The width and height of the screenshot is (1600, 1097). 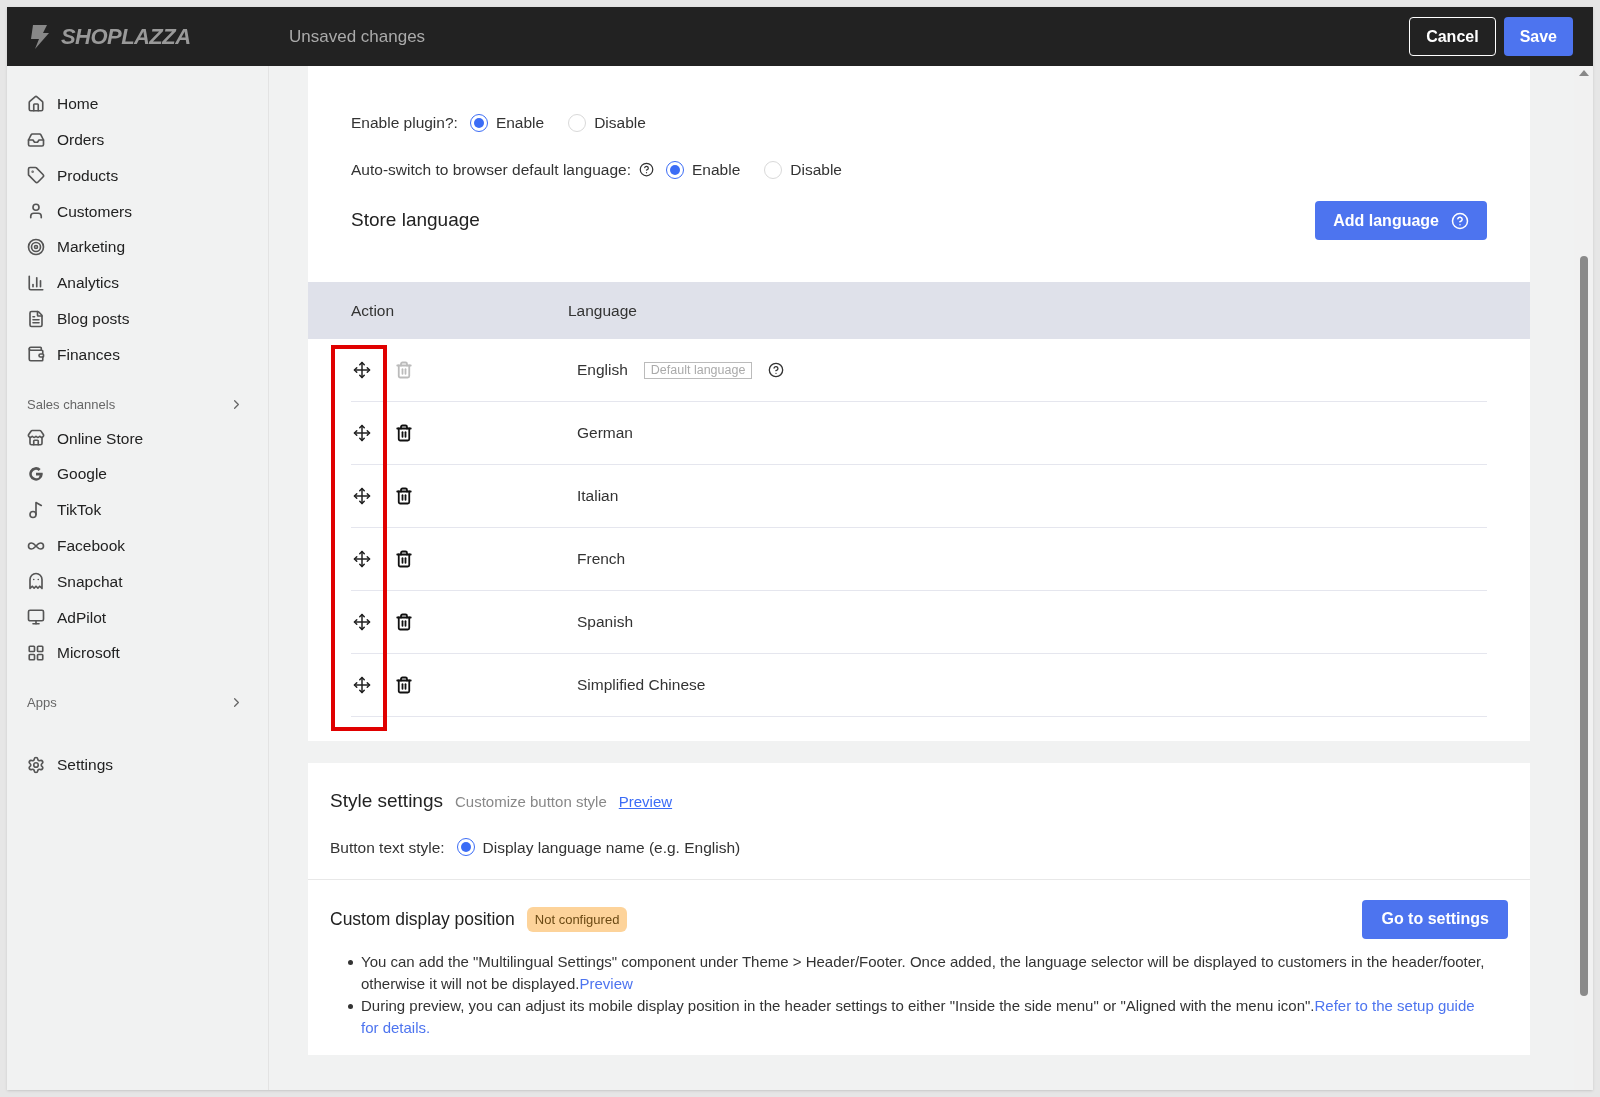 What do you see at coordinates (373, 310) in the screenshot?
I see `column-header: Action` at bounding box center [373, 310].